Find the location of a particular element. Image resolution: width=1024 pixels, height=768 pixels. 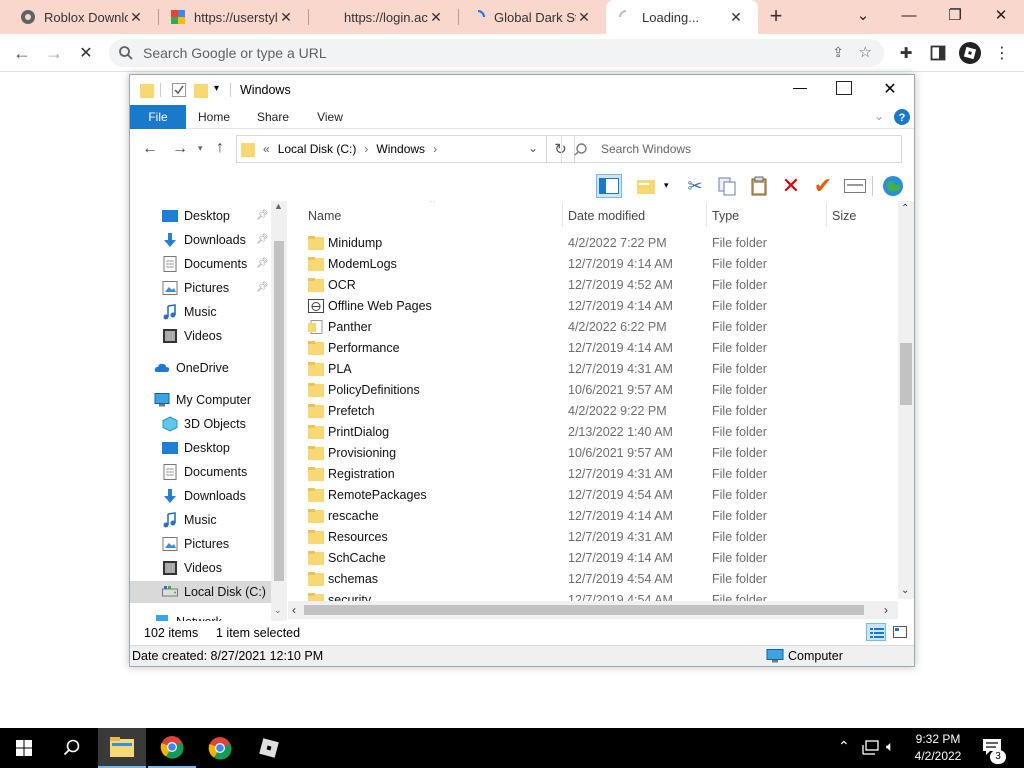

omnibox: Search Google or type a URL ⇪ ☆ is located at coordinates (496, 53).